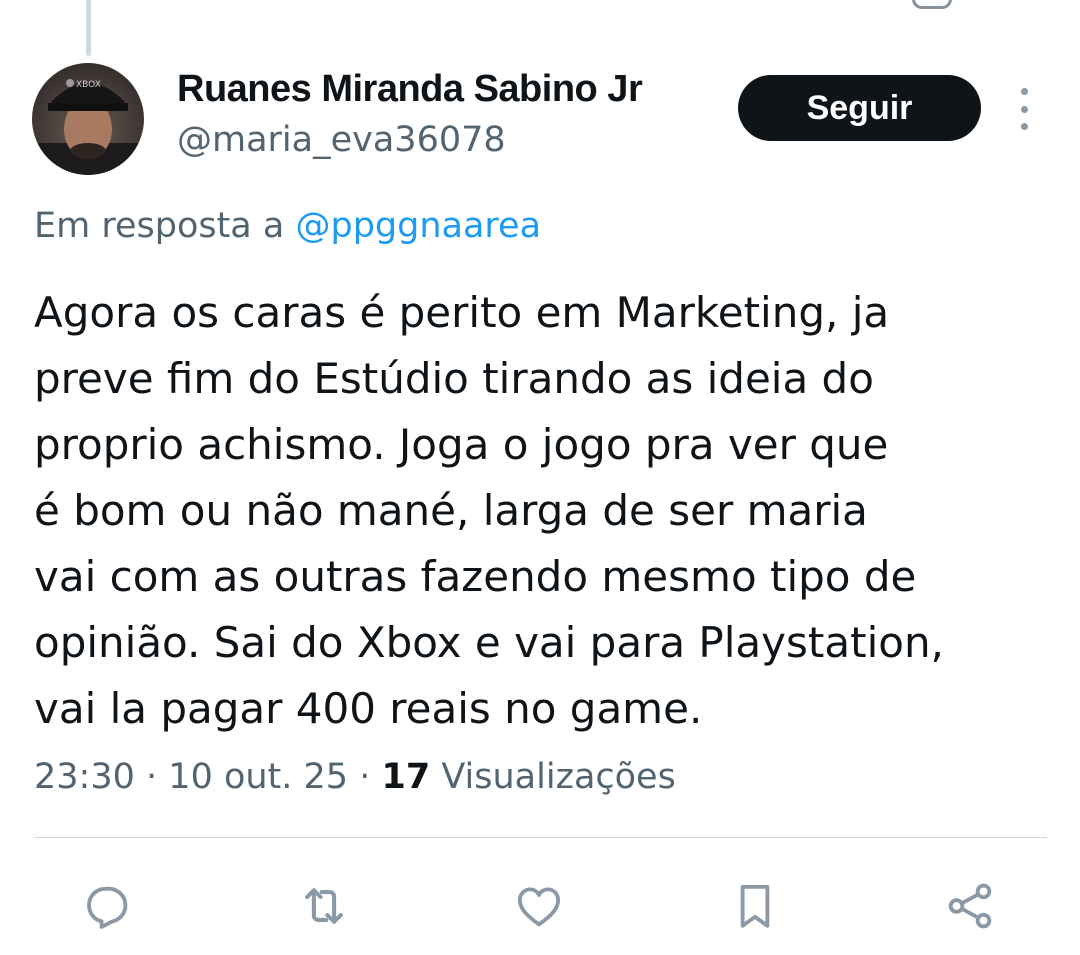 Image resolution: width=1080 pixels, height=955 pixels. Describe the element at coordinates (540, 837) in the screenshot. I see `divider` at that location.